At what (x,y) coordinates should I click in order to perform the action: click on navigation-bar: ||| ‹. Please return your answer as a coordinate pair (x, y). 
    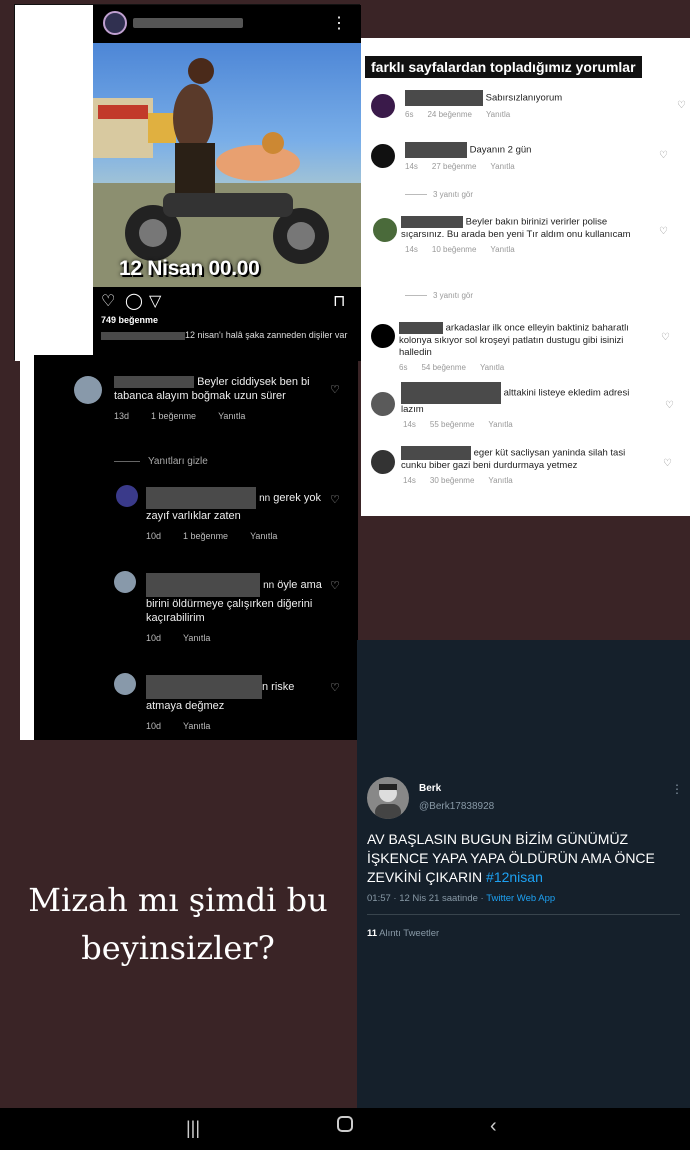
    Looking at the image, I should click on (345, 1129).